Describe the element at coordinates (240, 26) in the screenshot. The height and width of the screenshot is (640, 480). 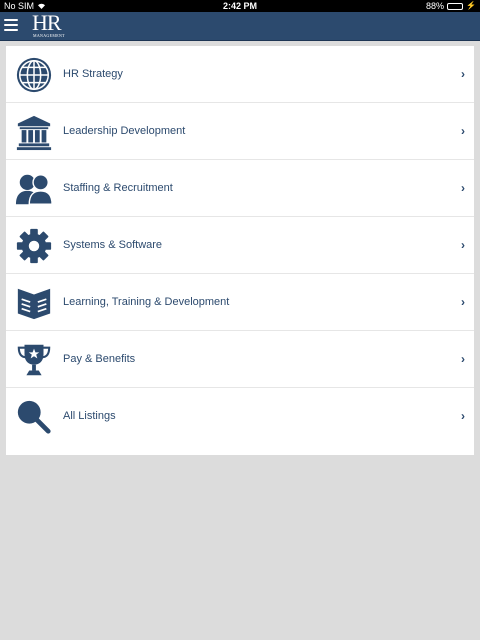
I see `nav-bar: HR MANAGEMENT` at that location.